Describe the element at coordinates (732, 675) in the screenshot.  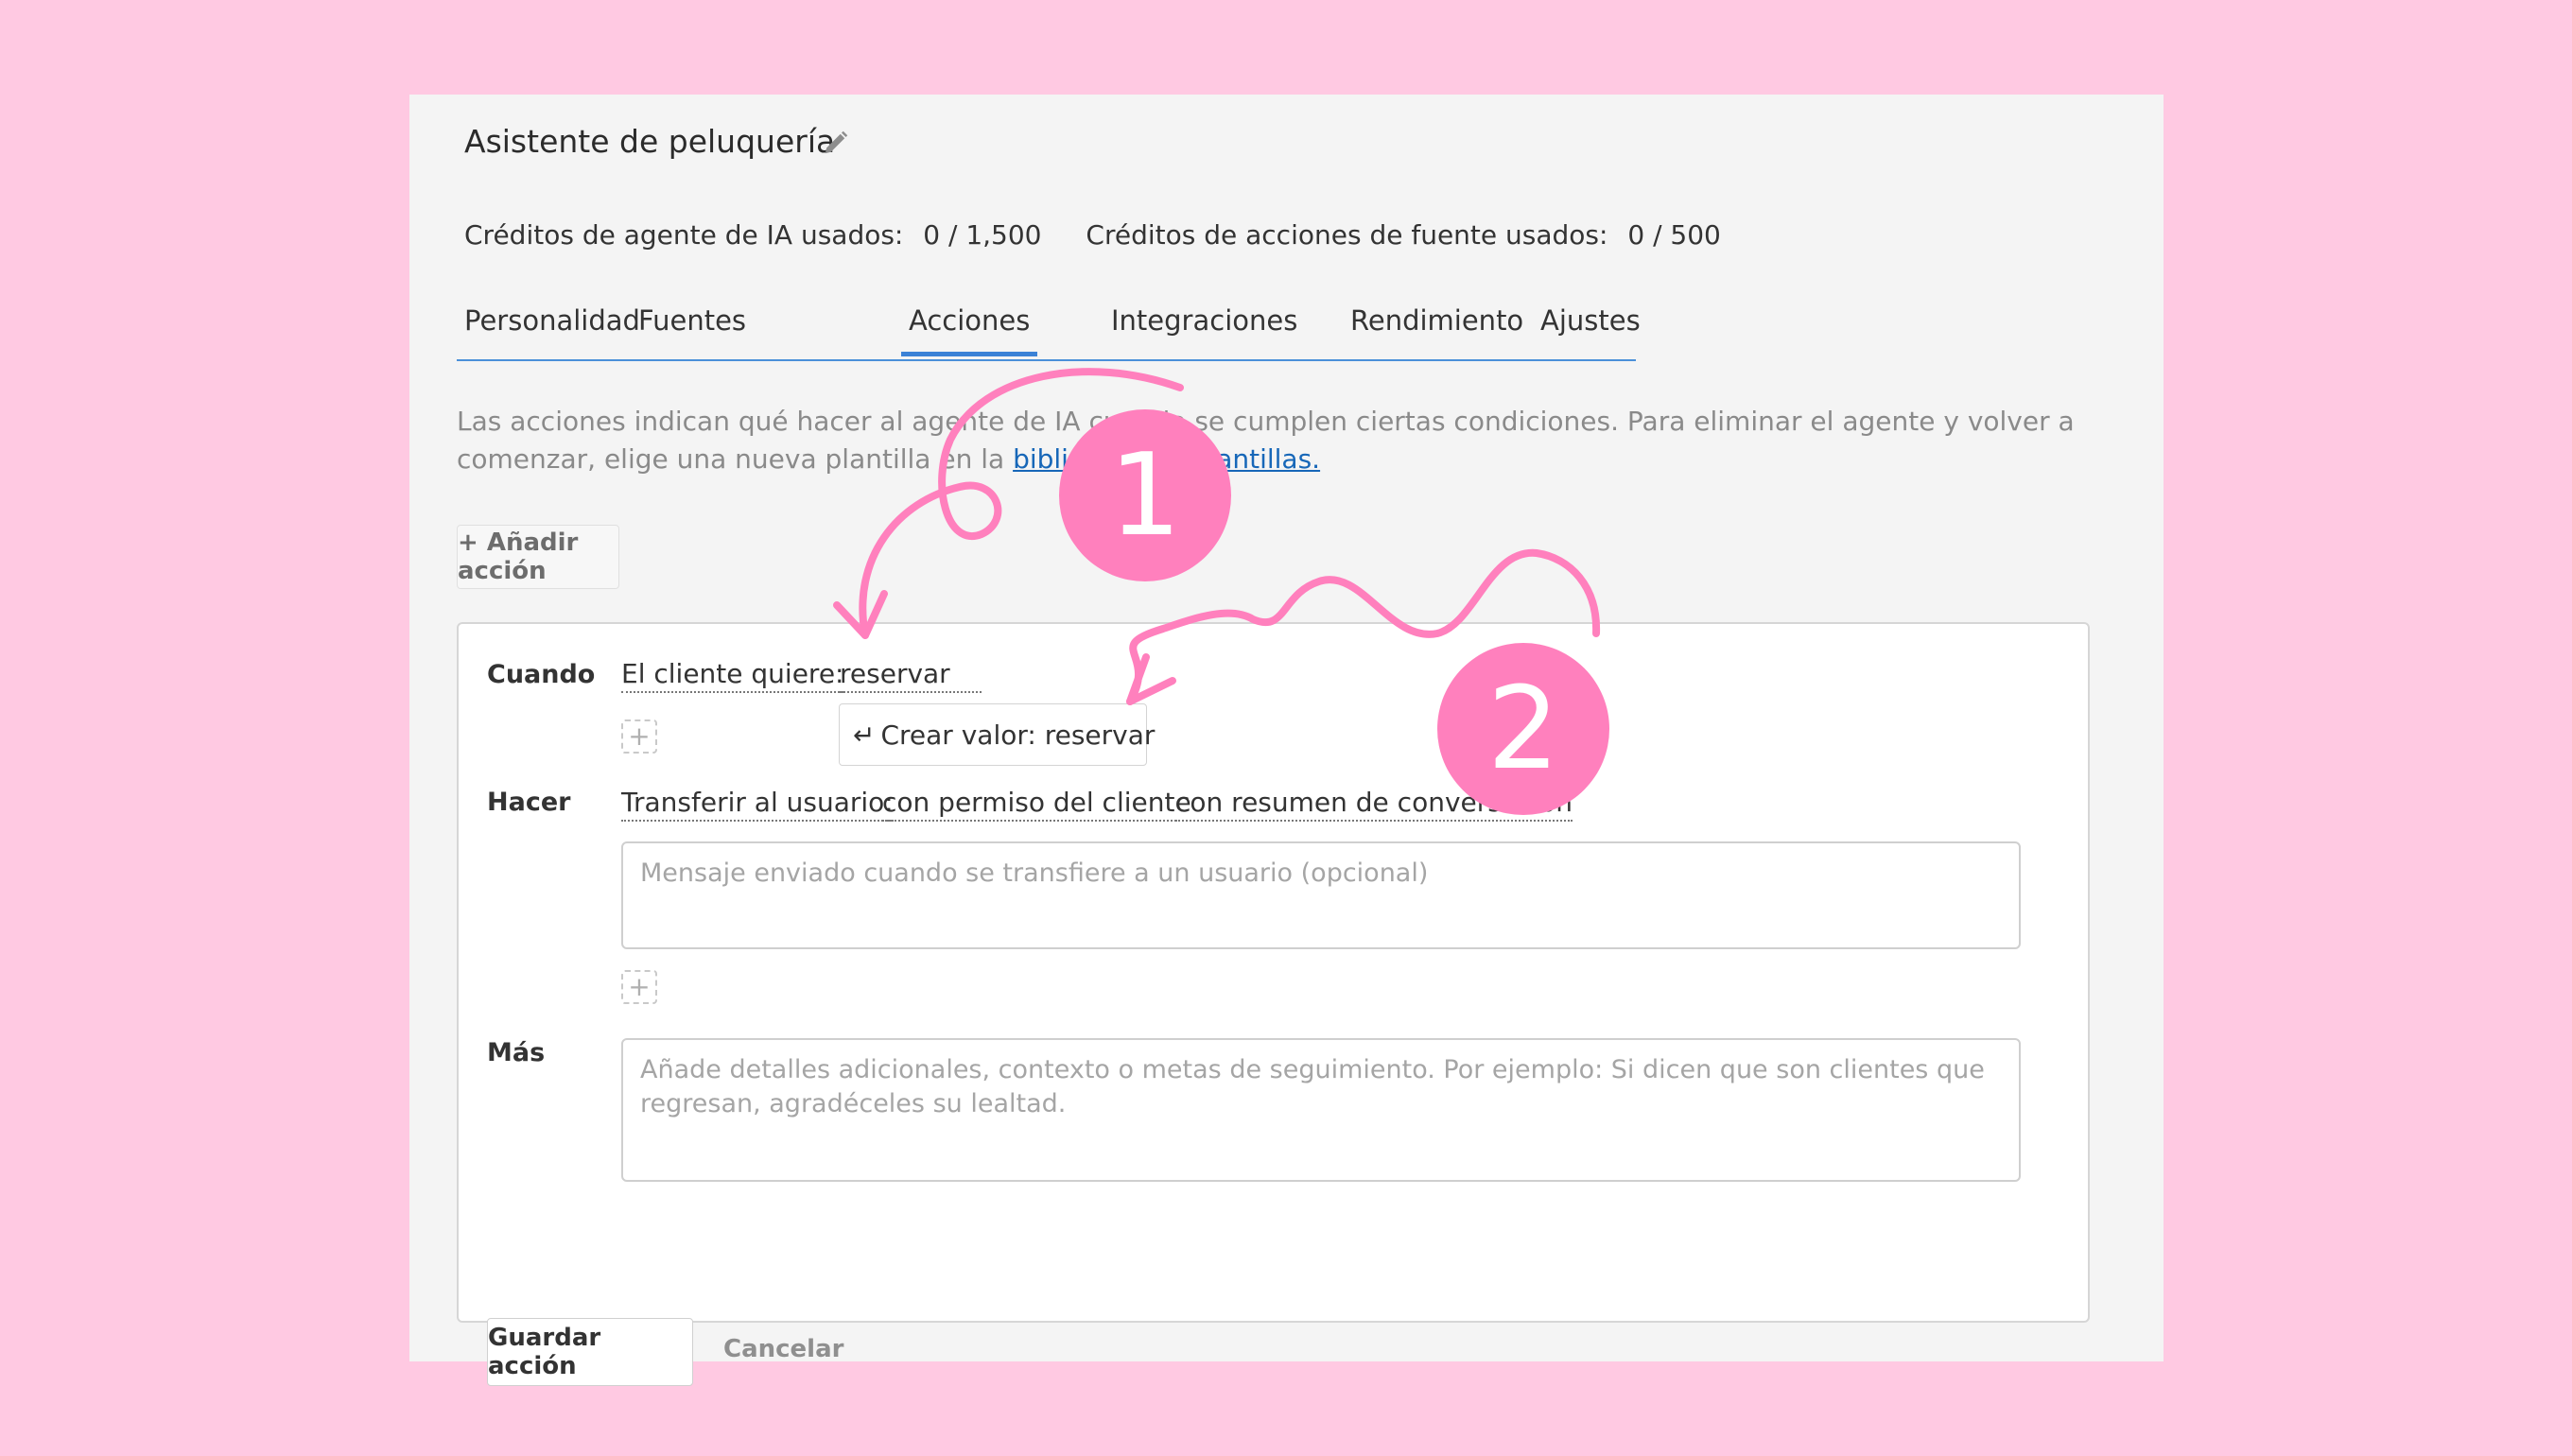
I see `when-condition-selector: El cliente quiere:` at that location.